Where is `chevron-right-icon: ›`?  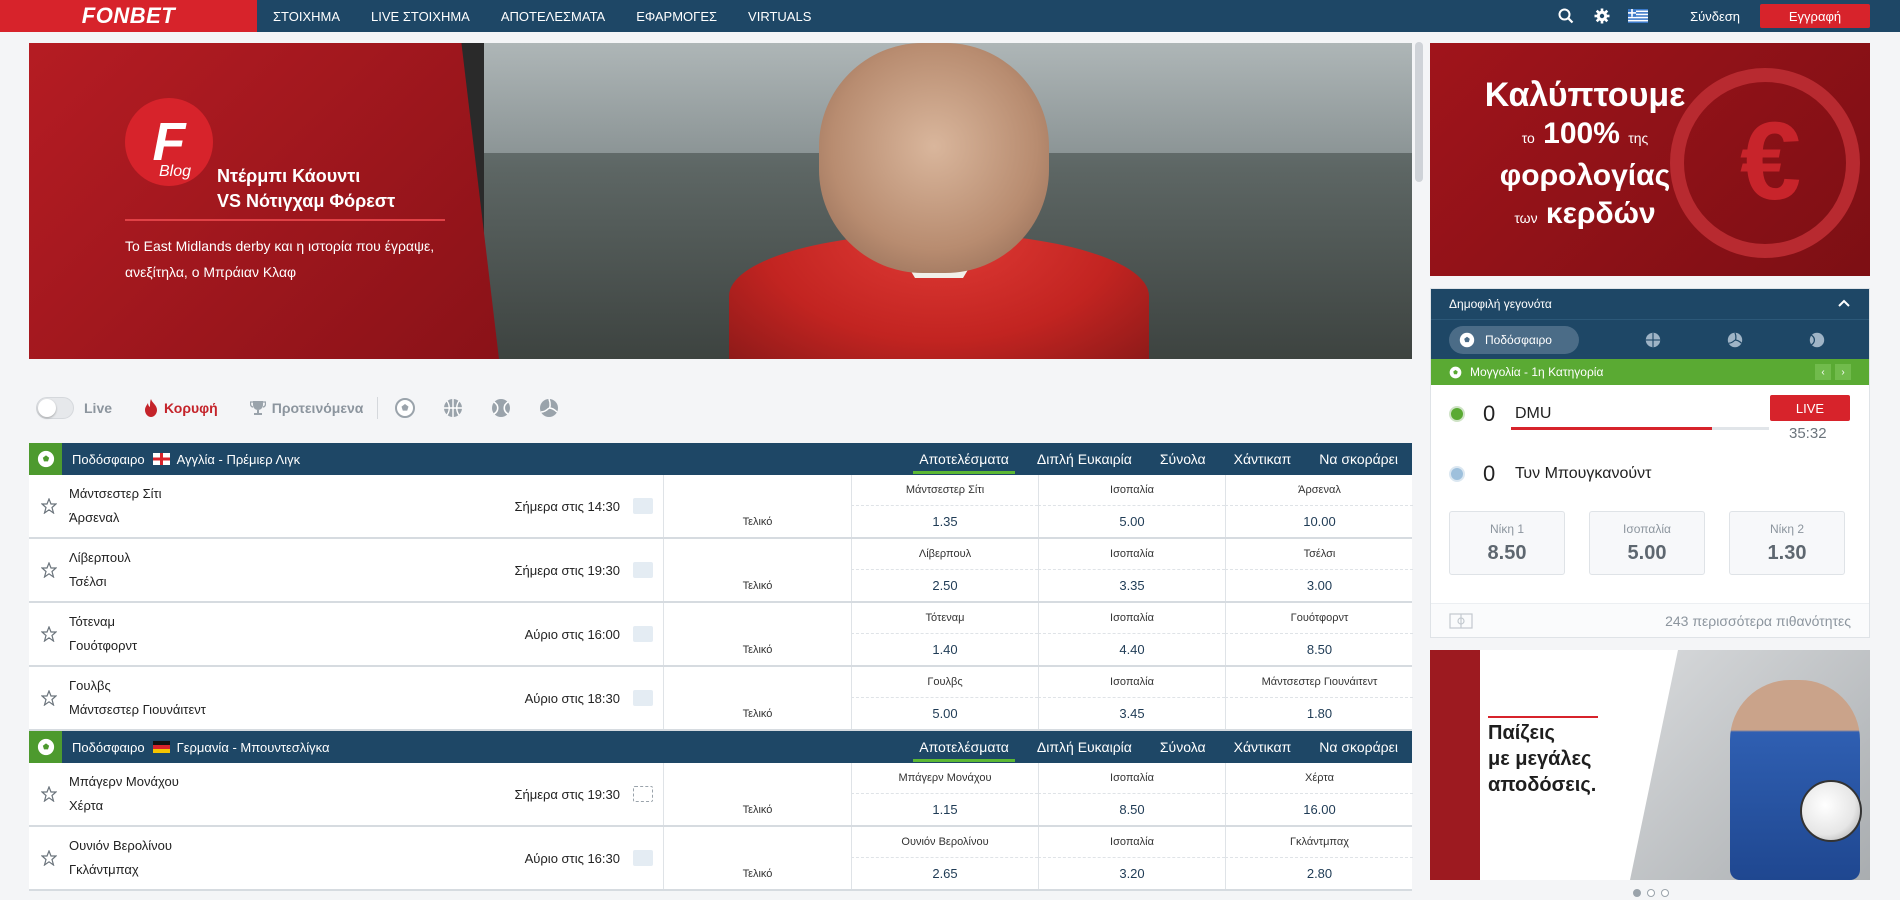
chevron-right-icon: › is located at coordinates (1843, 372).